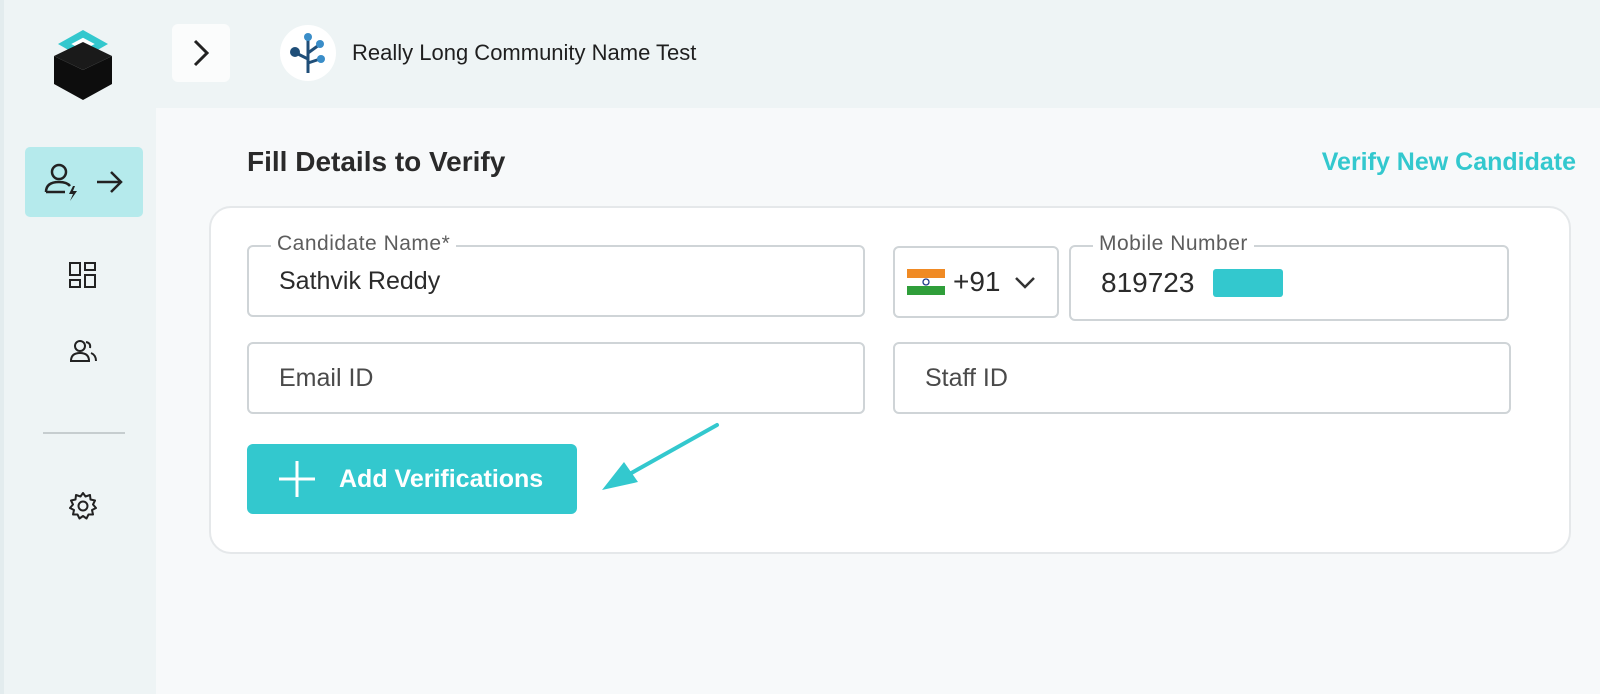 The height and width of the screenshot is (694, 1600). Describe the element at coordinates (566, 281) in the screenshot. I see `candidate-name-input` at that location.